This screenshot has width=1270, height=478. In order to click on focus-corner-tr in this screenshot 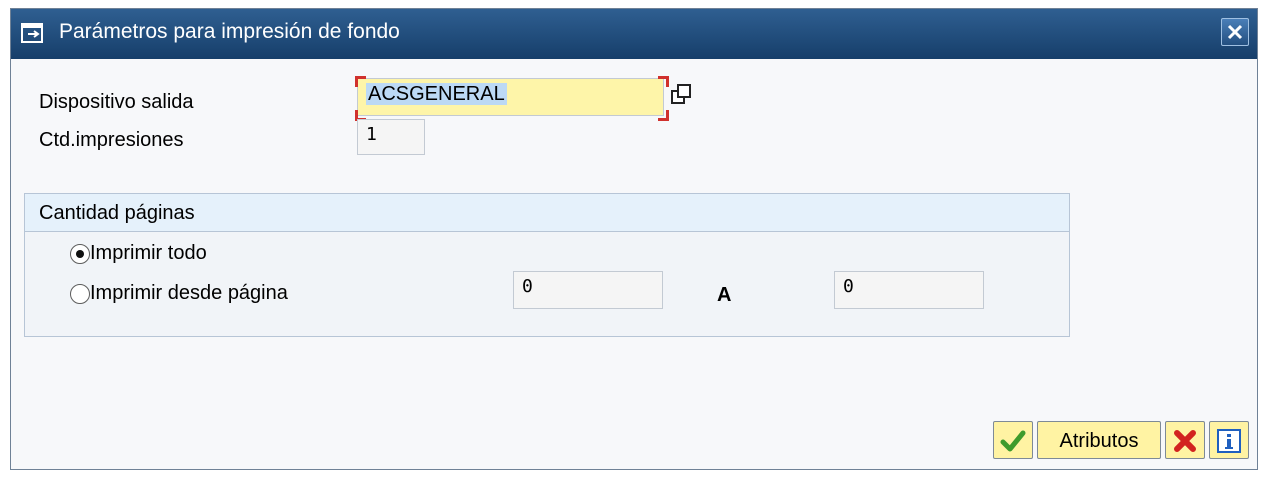, I will do `click(663, 81)`.